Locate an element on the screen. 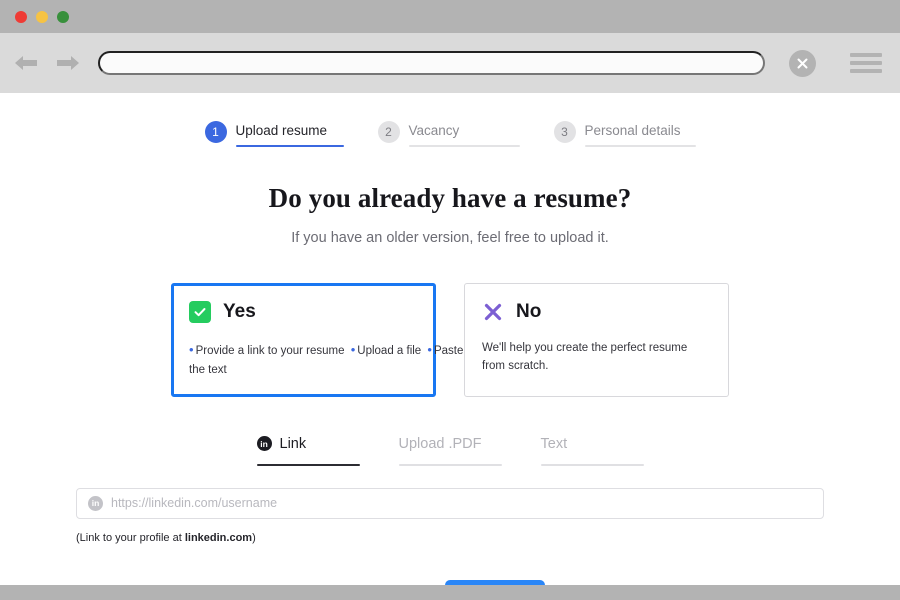 The image size is (900, 600). traffic-lights is located at coordinates (42, 16).